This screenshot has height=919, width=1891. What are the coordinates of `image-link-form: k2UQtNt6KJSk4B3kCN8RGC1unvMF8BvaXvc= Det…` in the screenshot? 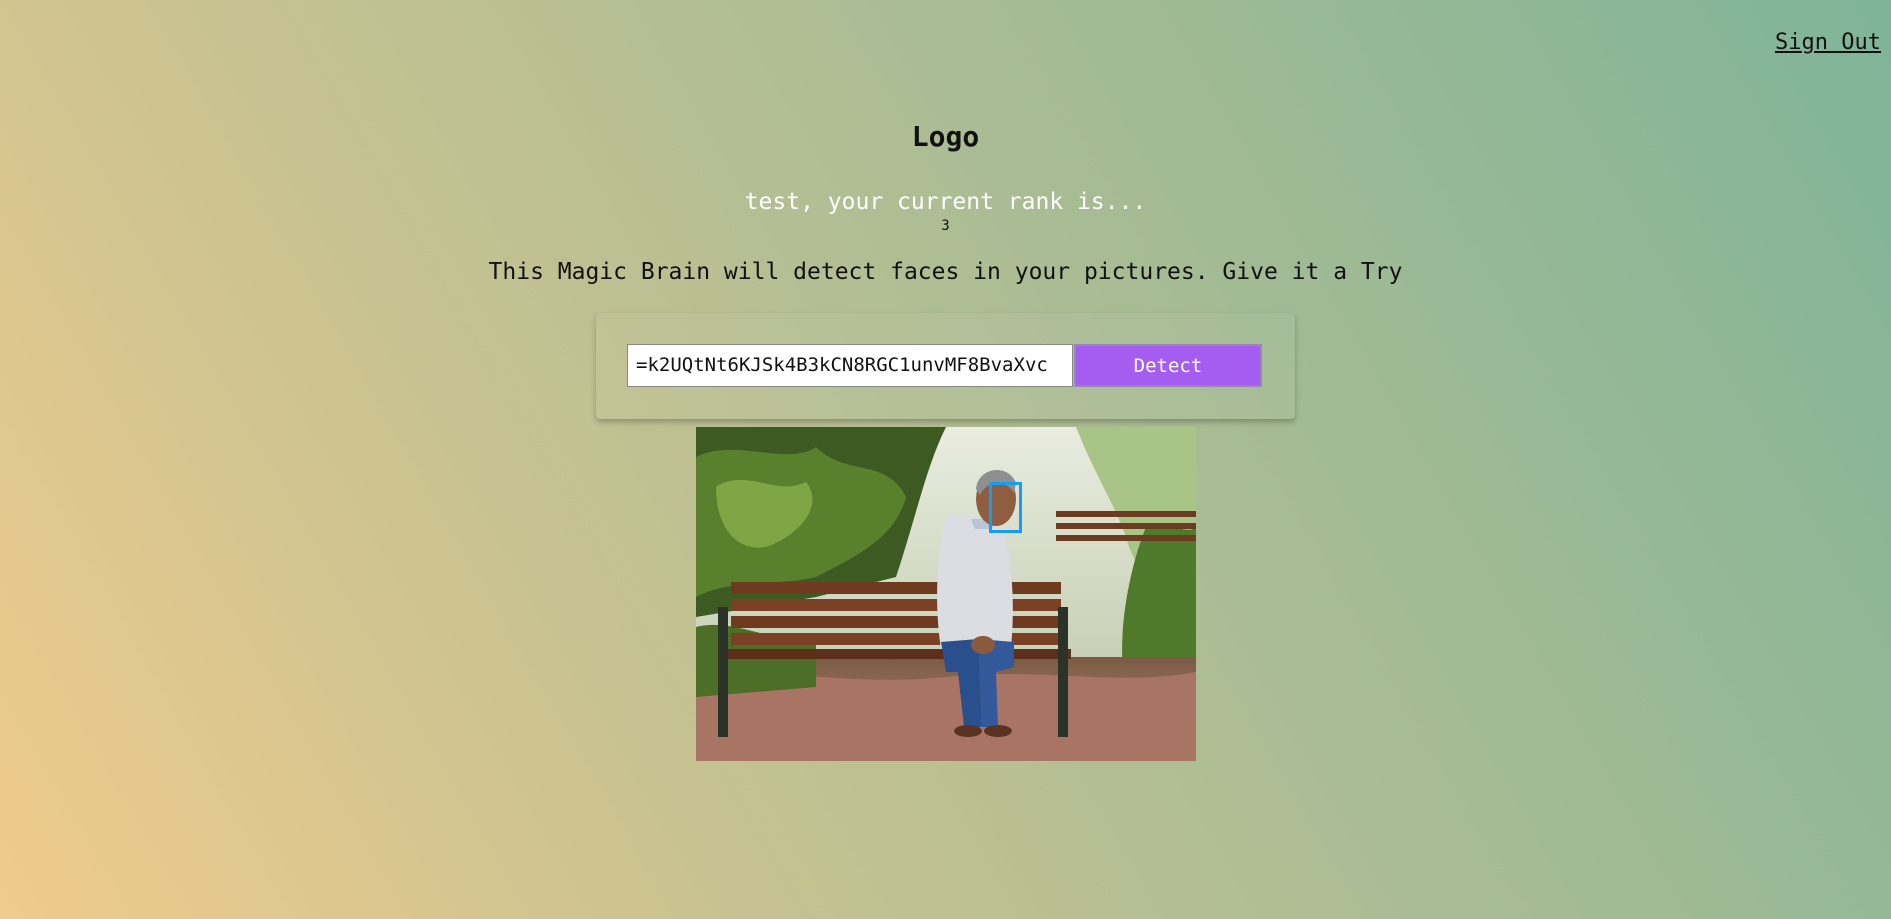 It's located at (945, 366).